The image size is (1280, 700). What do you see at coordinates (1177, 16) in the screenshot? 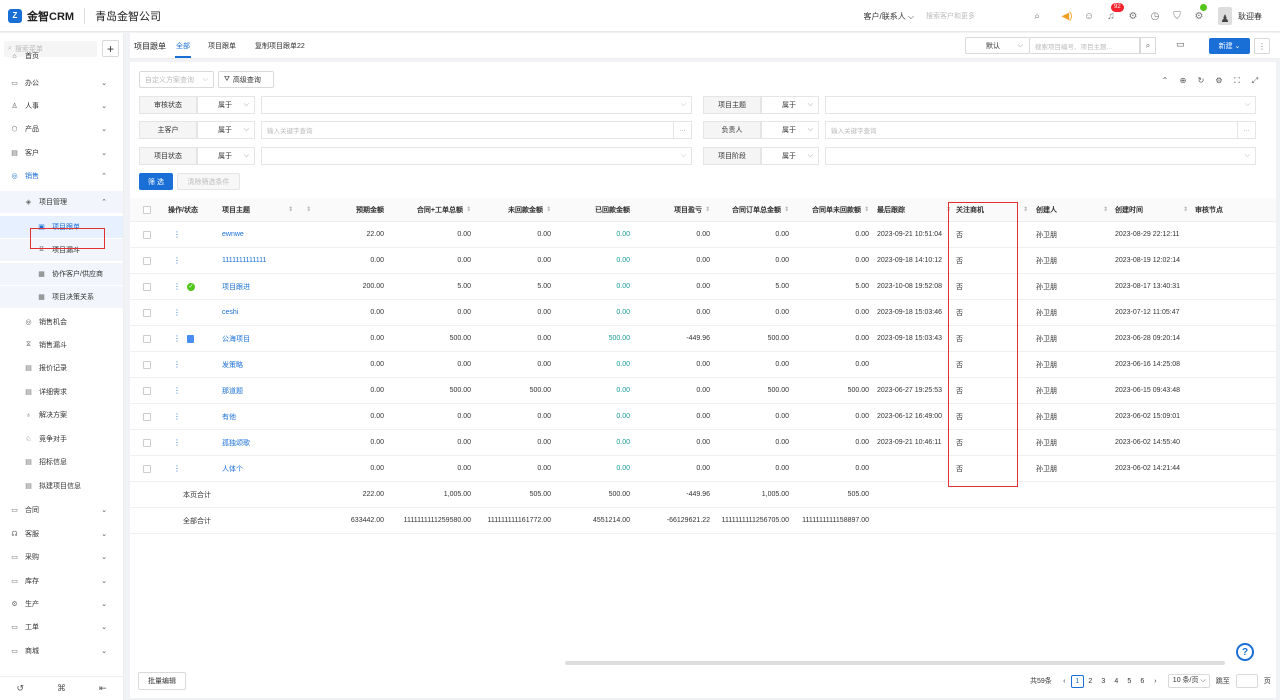
I see `shield-icon: ⛉` at bounding box center [1177, 16].